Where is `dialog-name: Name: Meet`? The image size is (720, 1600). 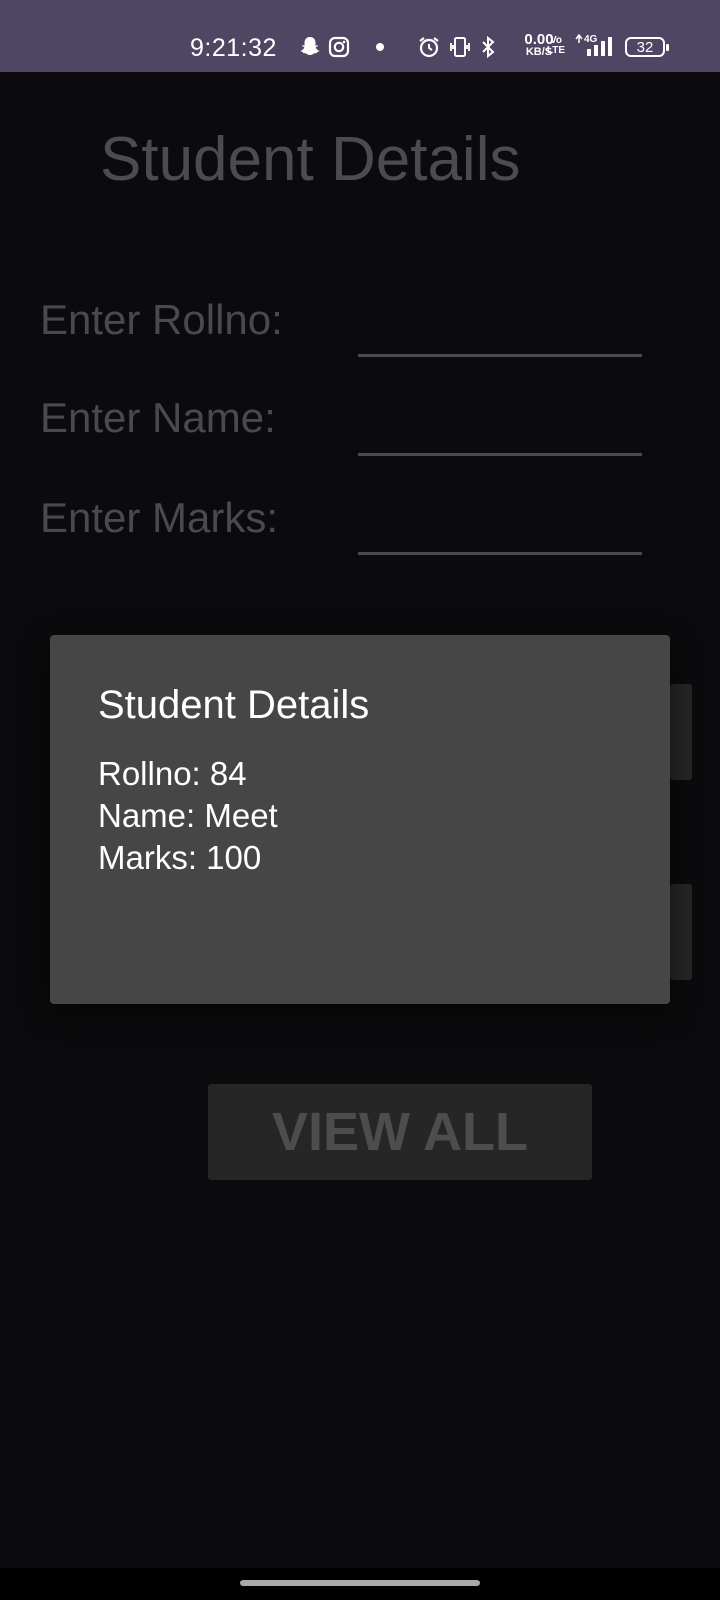
dialog-name: Name: Meet is located at coordinates (188, 815).